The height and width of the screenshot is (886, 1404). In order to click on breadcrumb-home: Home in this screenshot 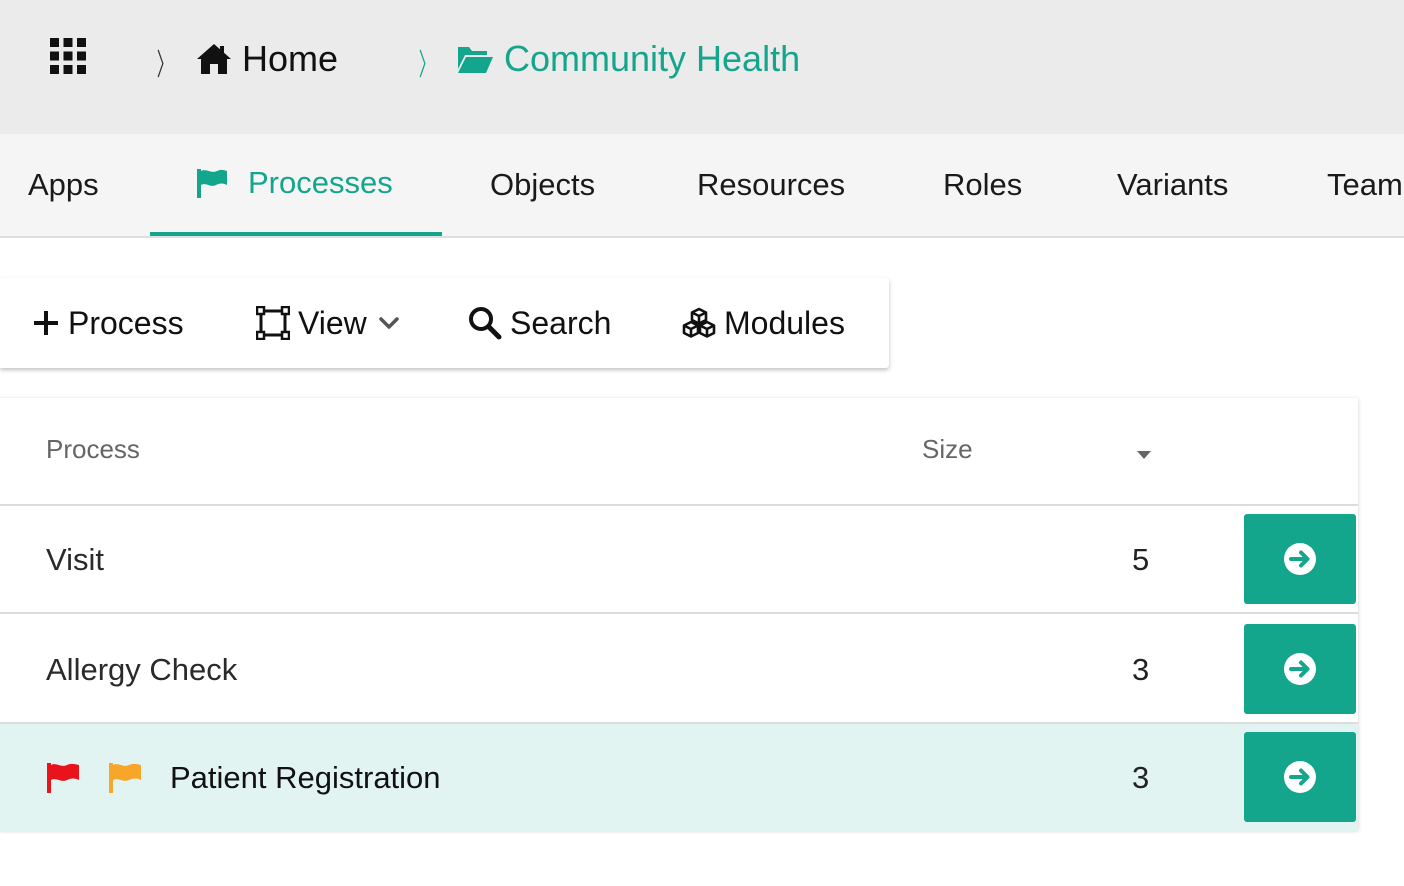, I will do `click(267, 59)`.